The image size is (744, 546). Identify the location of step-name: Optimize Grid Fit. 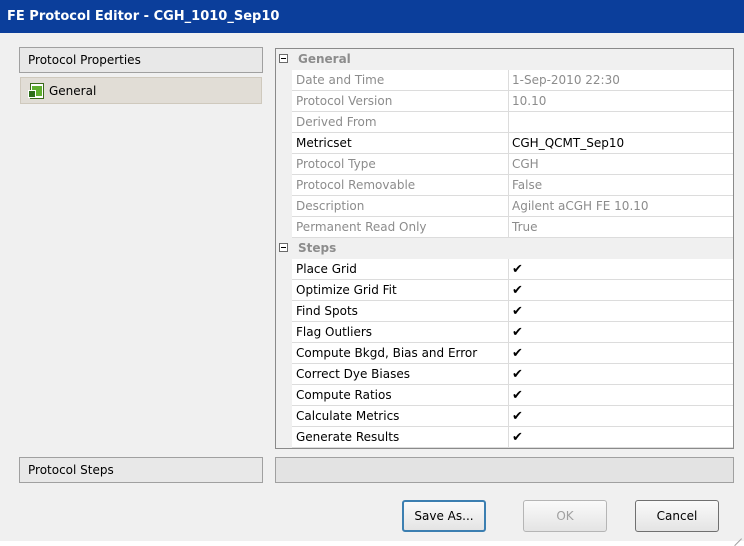
(400, 290).